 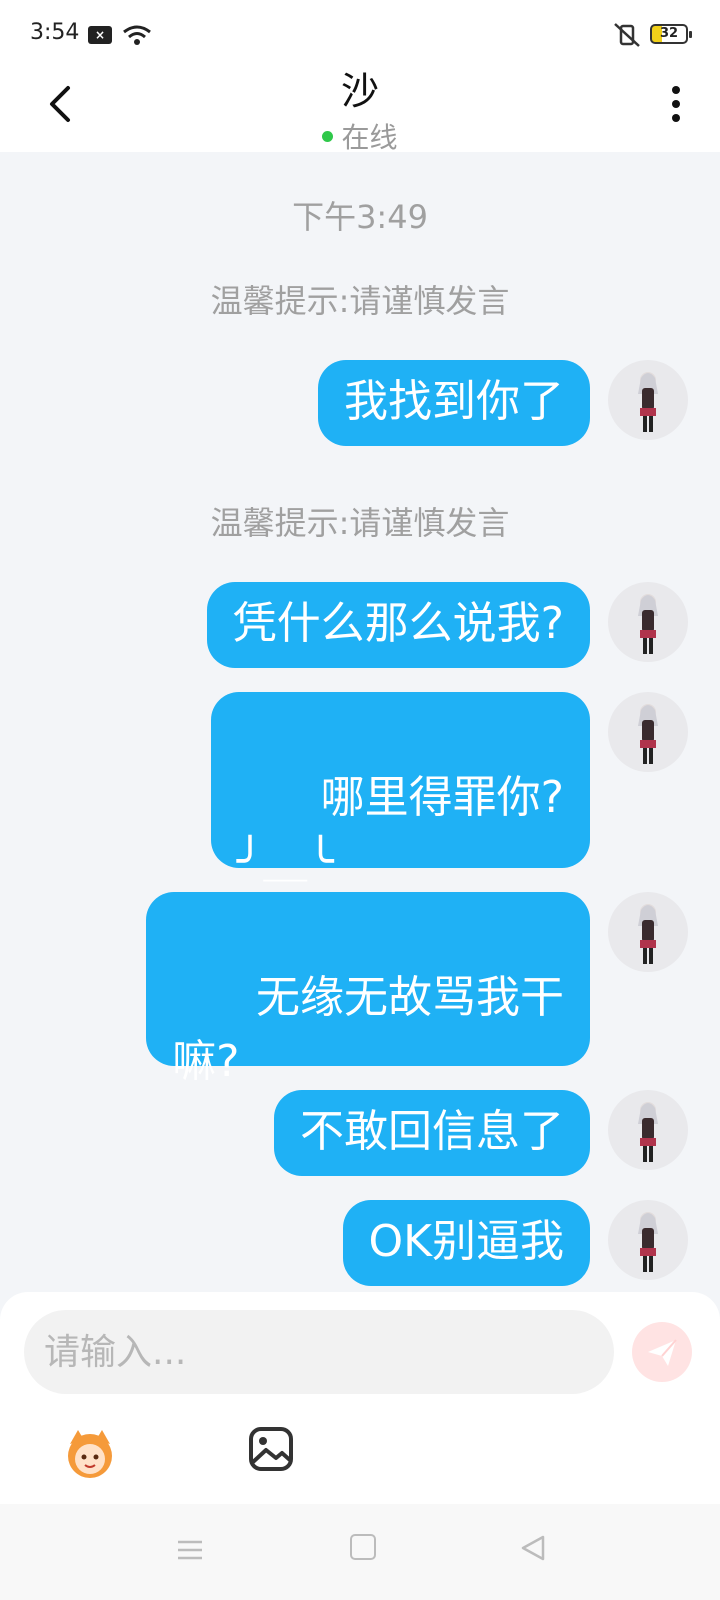 I want to click on contact-name: 沙, so click(x=359, y=91).